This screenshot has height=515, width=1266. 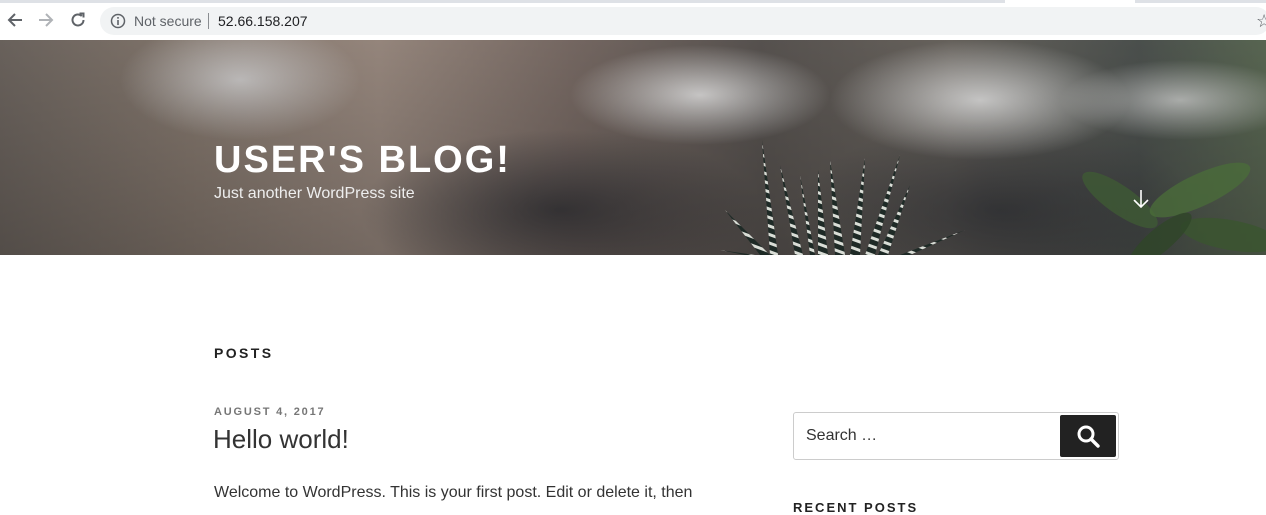 I want to click on reload-icon, so click(x=78, y=20).